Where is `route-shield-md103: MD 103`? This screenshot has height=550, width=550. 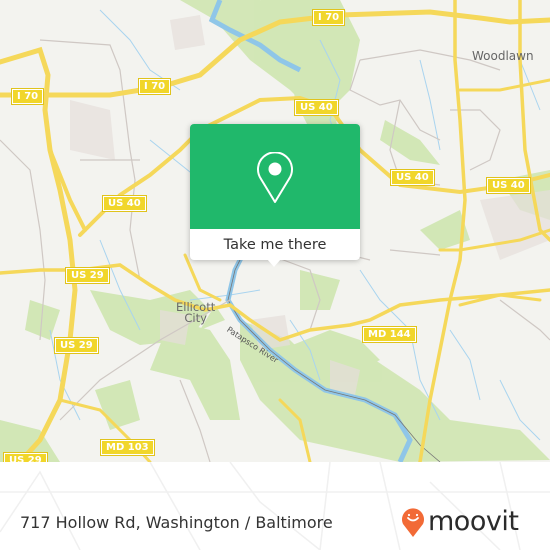
route-shield-md103: MD 103 is located at coordinates (127, 447).